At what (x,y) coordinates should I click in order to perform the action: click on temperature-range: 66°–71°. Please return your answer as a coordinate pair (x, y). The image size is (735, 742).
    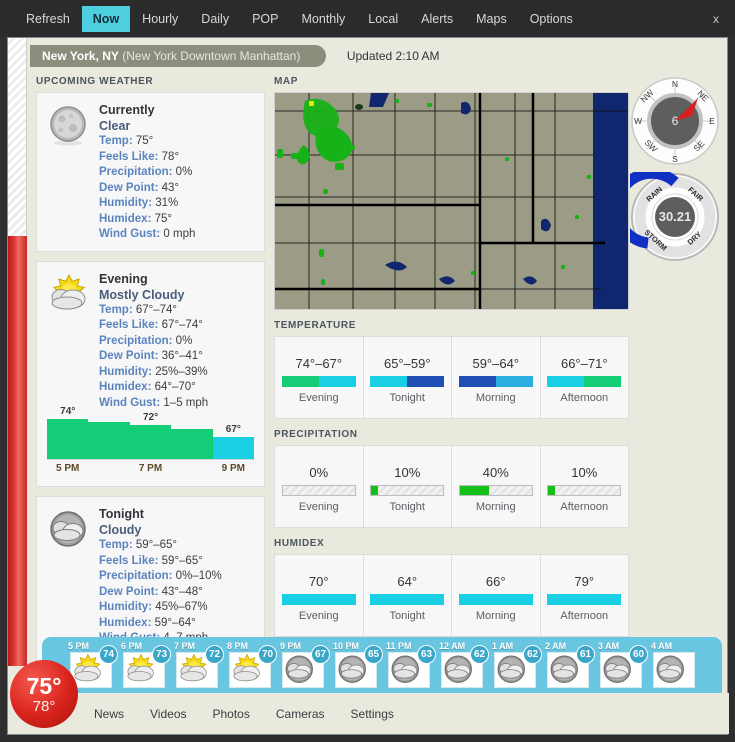
    Looking at the image, I should click on (584, 363).